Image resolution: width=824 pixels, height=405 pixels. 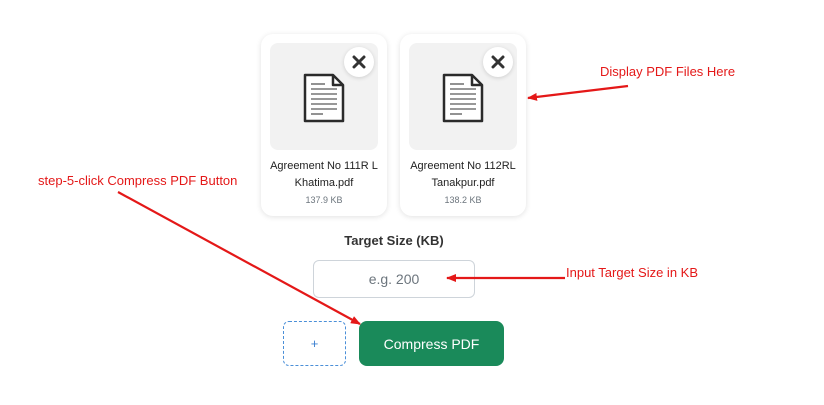 I want to click on annotation-display-files: Display PDF Files Here, so click(x=668, y=71).